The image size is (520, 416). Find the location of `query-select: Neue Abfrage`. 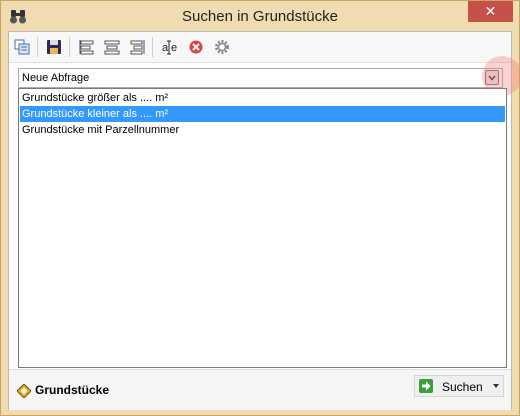

query-select: Neue Abfrage is located at coordinates (260, 78).